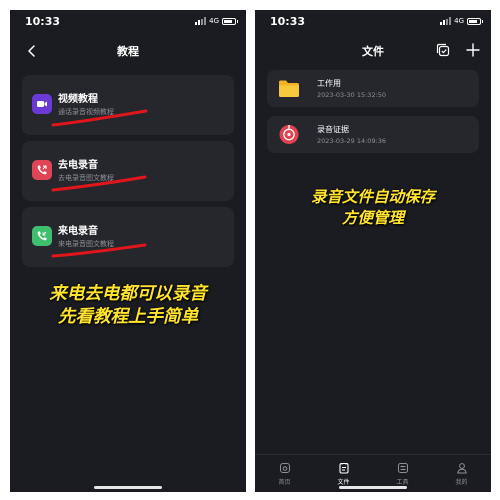  Describe the element at coordinates (128, 237) in the screenshot. I see `tutorial-item-incoming: 来电录音 来电录音图文教程` at that location.